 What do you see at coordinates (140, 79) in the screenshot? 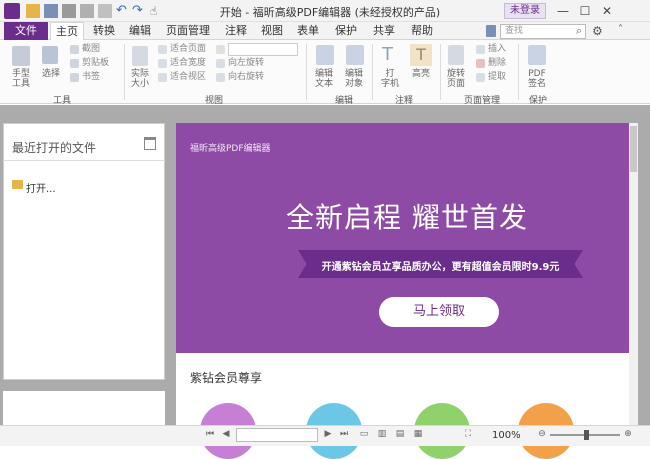
I see `actual-size-button: 实际 大小` at bounding box center [140, 79].